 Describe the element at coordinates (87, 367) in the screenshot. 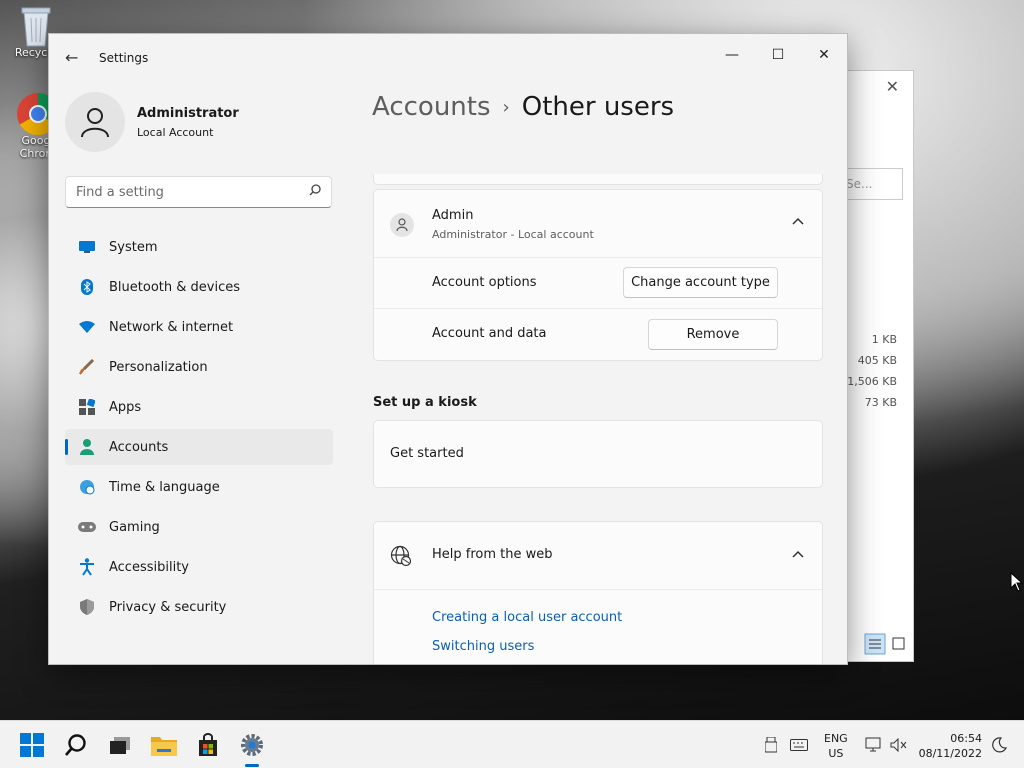

I see `brush-icon` at that location.